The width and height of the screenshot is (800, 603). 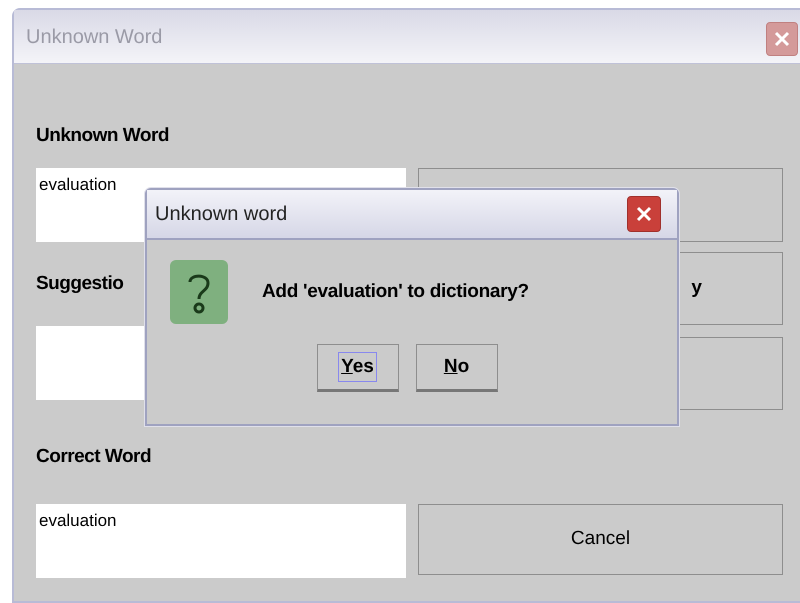 I want to click on field-label: Suggestio, so click(x=80, y=284).